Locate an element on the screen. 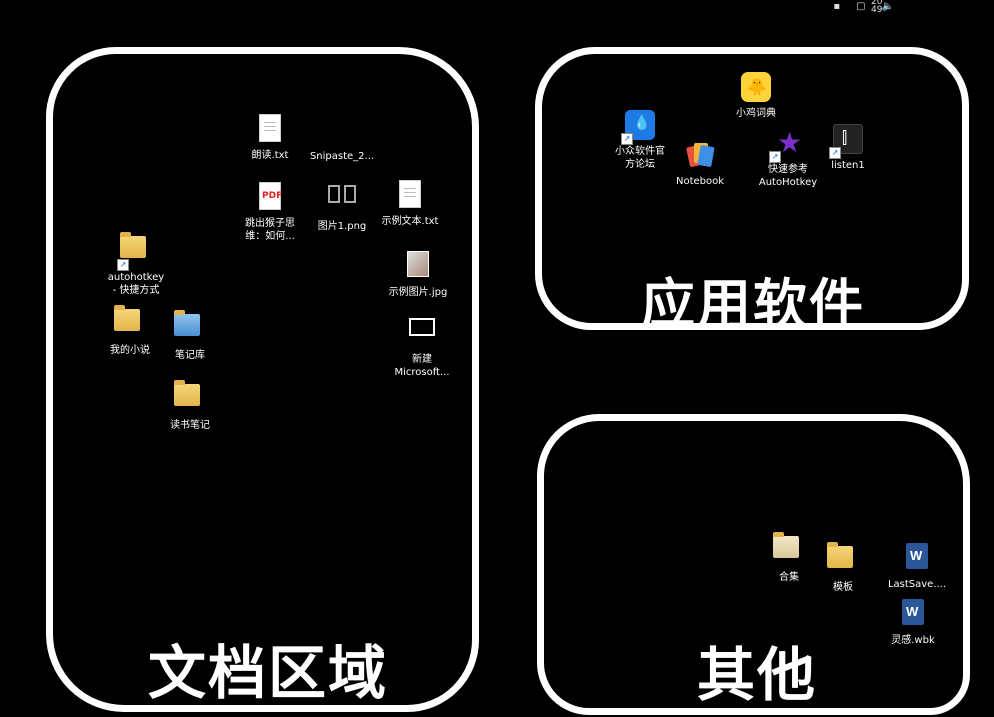  desktop-icon-xiaoji: 小鸡词典 is located at coordinates (756, 96).